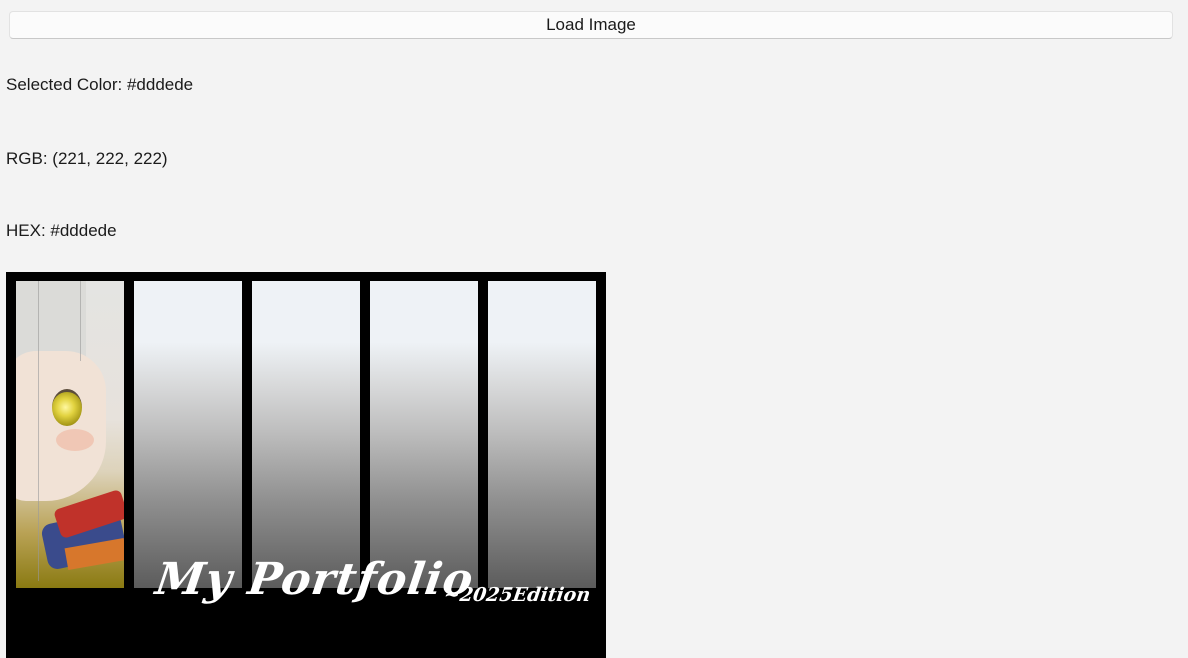 The height and width of the screenshot is (658, 1188). What do you see at coordinates (61, 230) in the screenshot?
I see `hex-label: HEX: #dddede` at bounding box center [61, 230].